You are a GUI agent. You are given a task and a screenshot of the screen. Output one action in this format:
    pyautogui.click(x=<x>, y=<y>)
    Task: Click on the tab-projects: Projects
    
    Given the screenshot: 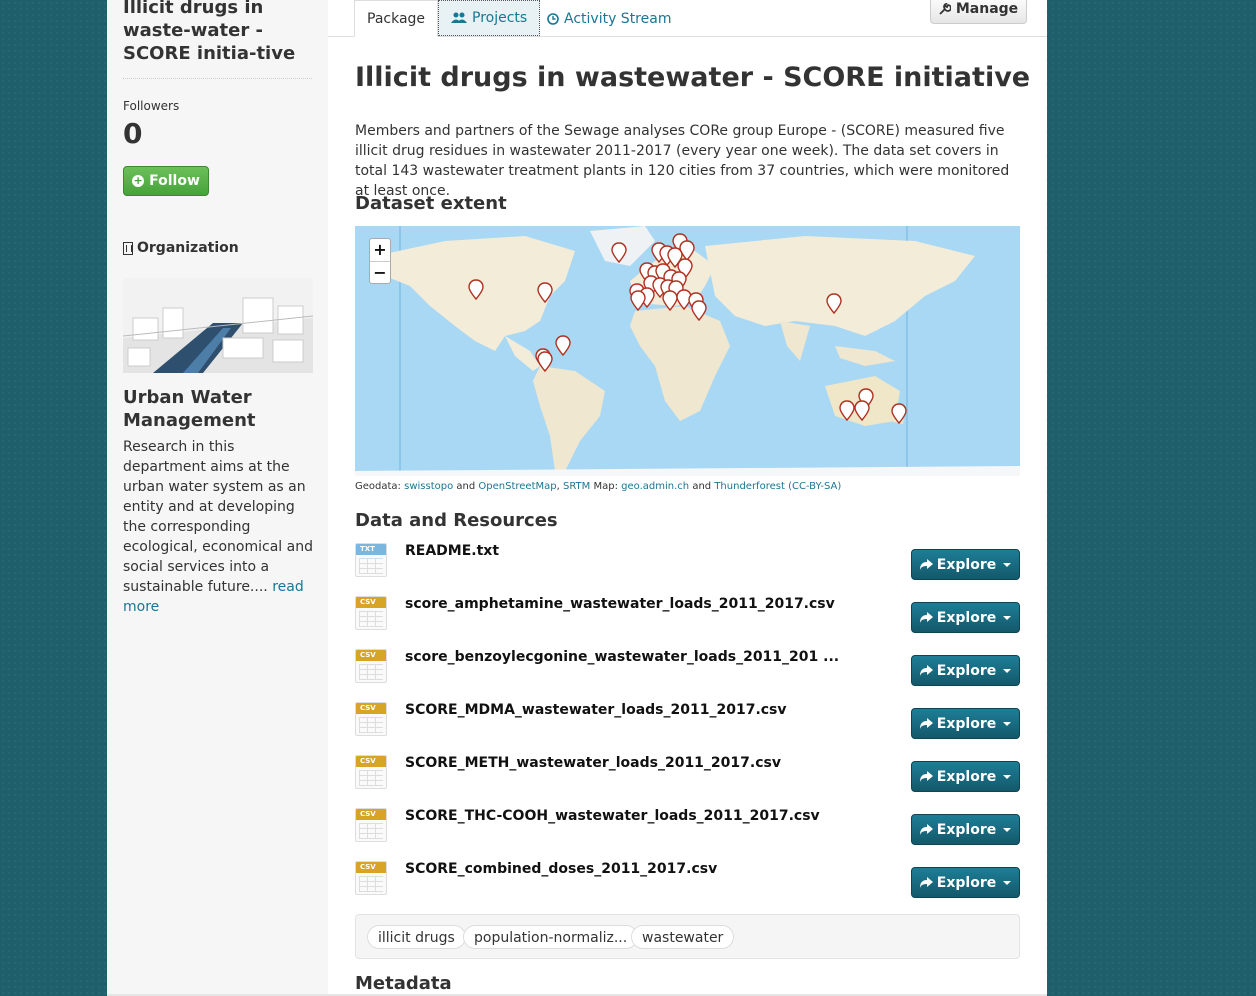 What is the action you would take?
    pyautogui.click(x=489, y=18)
    